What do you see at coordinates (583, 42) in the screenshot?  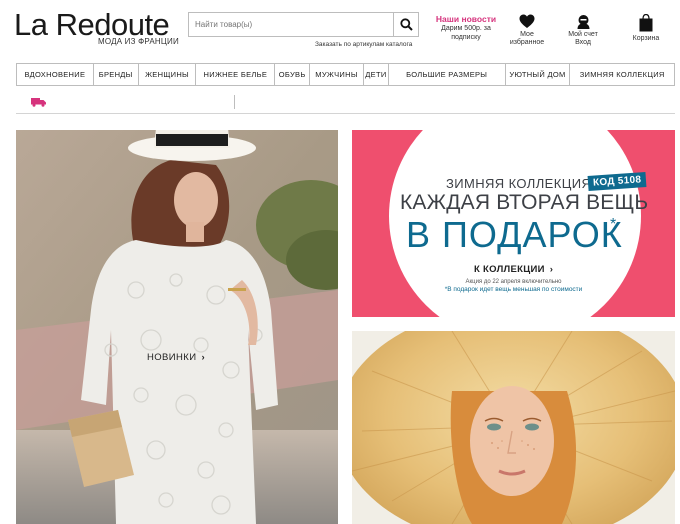 I see `account-label-2: Вход` at bounding box center [583, 42].